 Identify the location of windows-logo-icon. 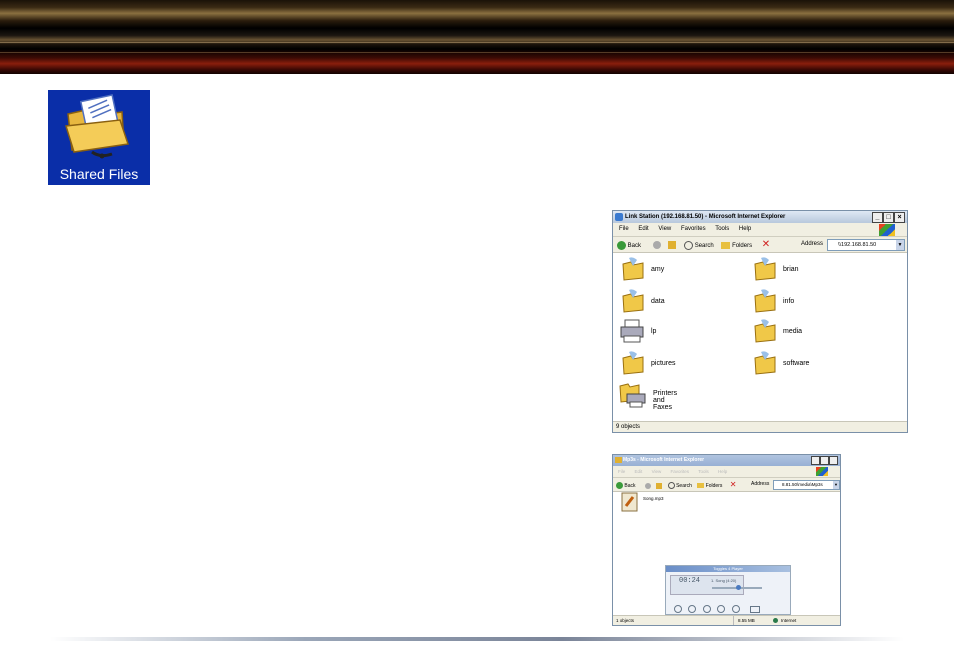
(887, 230).